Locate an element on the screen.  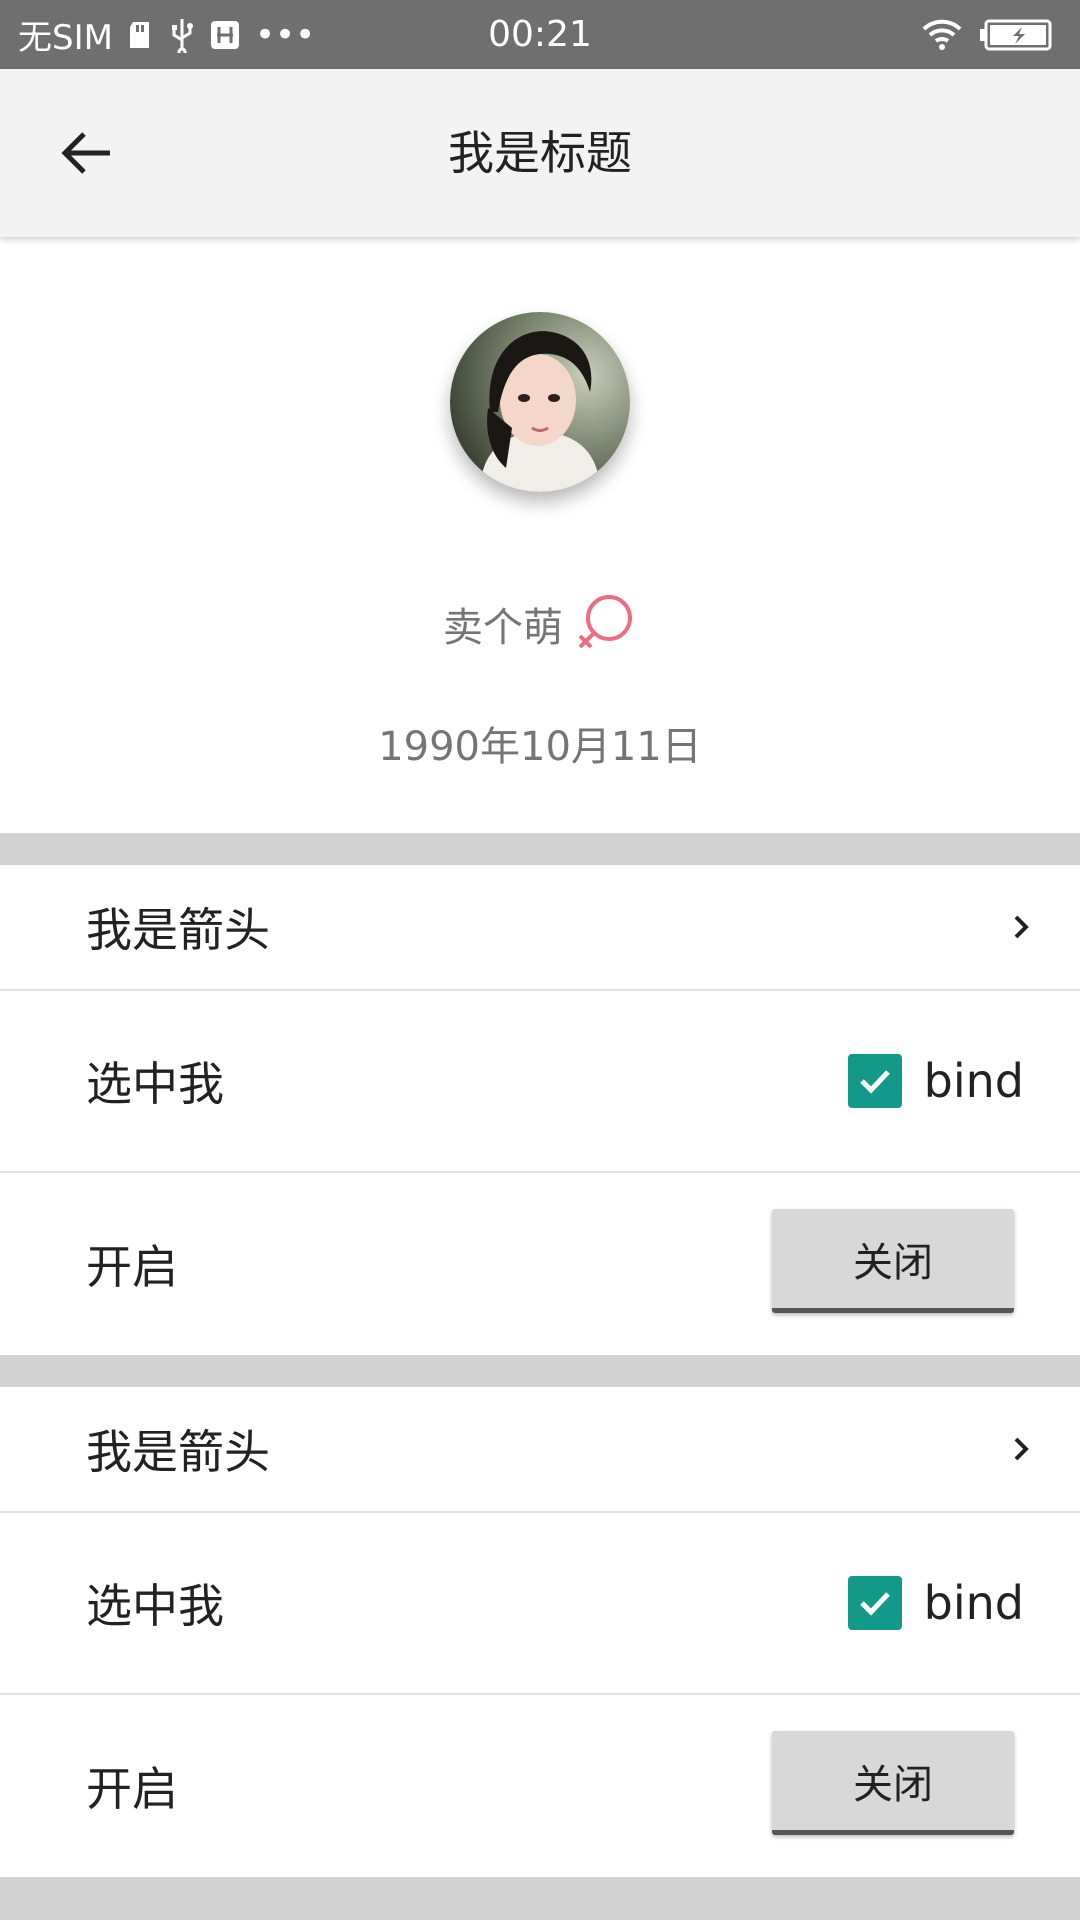
birthday: 1990年10月11日 is located at coordinates (540, 747).